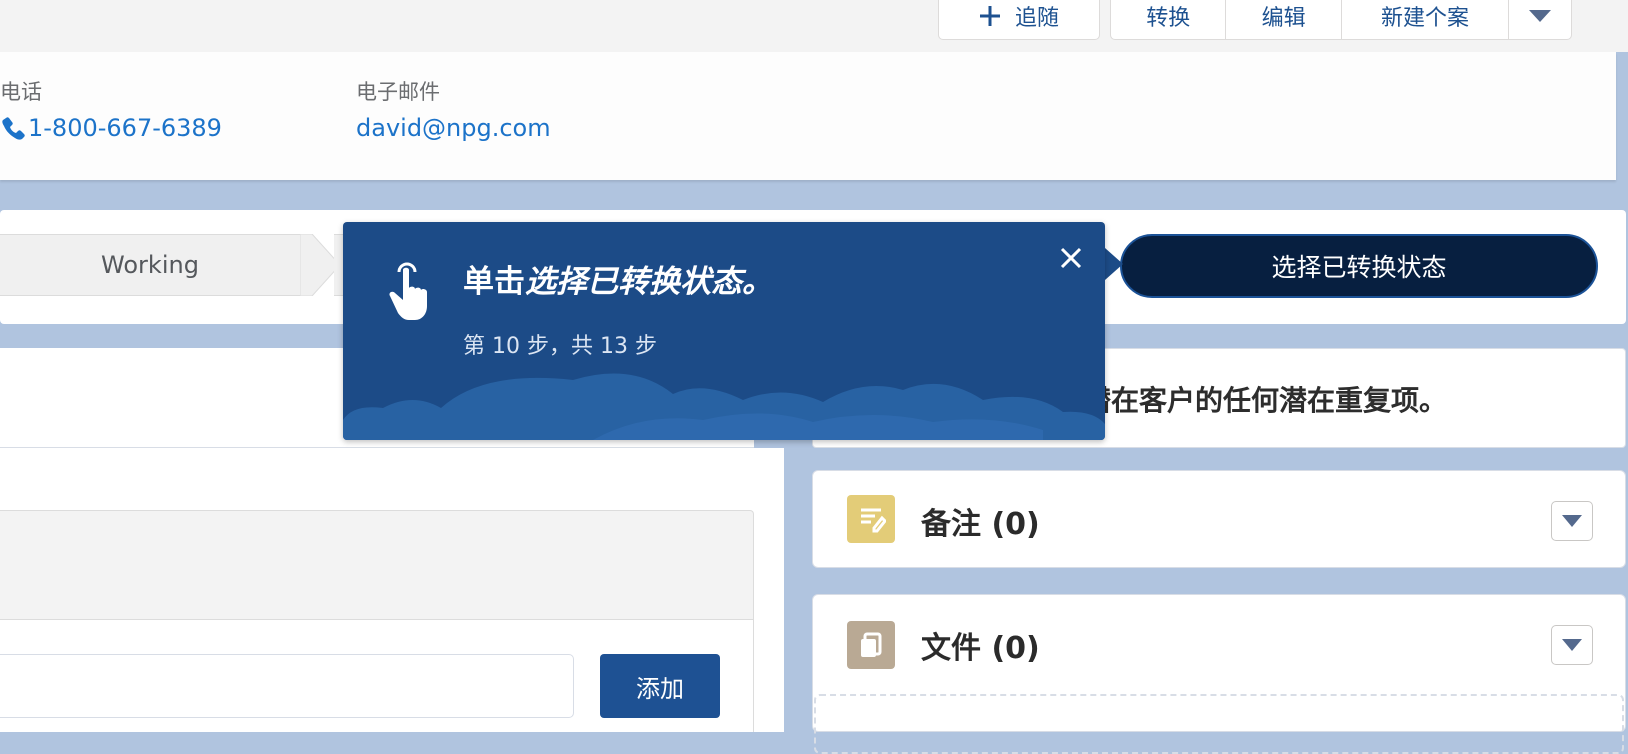 The width and height of the screenshot is (1628, 754). I want to click on tour-tooltip: 单击选择已转换状态。 第 10 步，共 13 步, so click(724, 331).